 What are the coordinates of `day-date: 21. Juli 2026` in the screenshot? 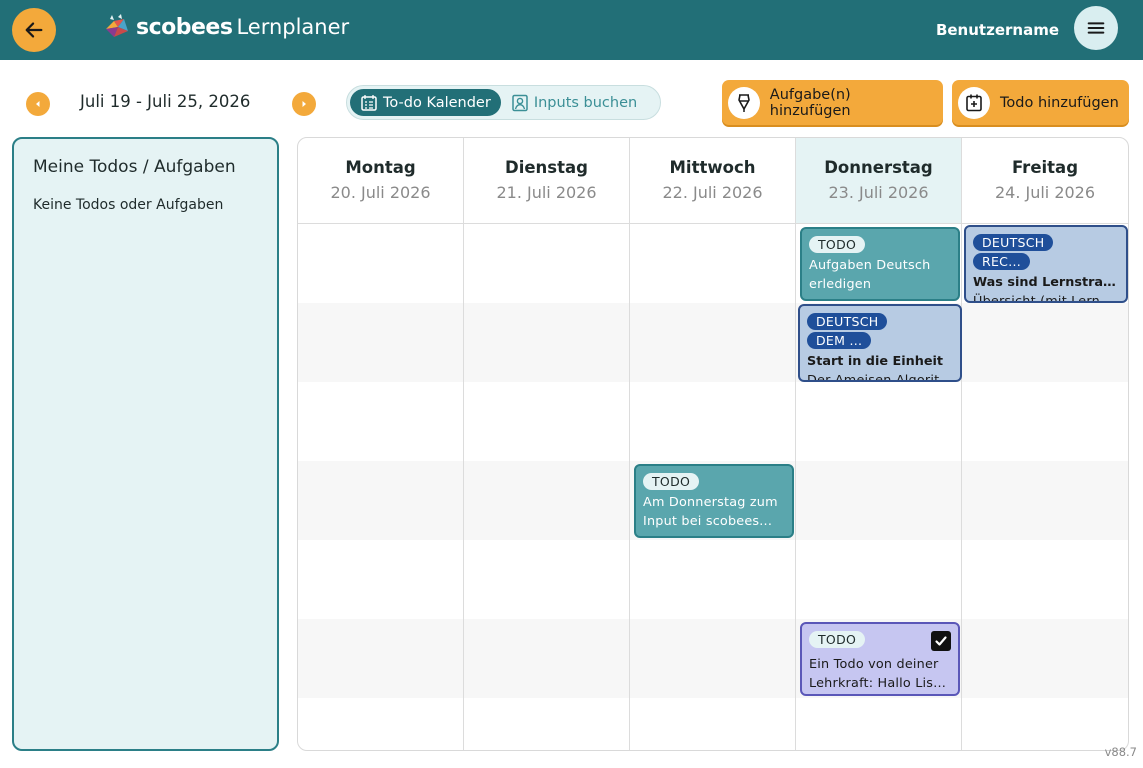 It's located at (546, 192).